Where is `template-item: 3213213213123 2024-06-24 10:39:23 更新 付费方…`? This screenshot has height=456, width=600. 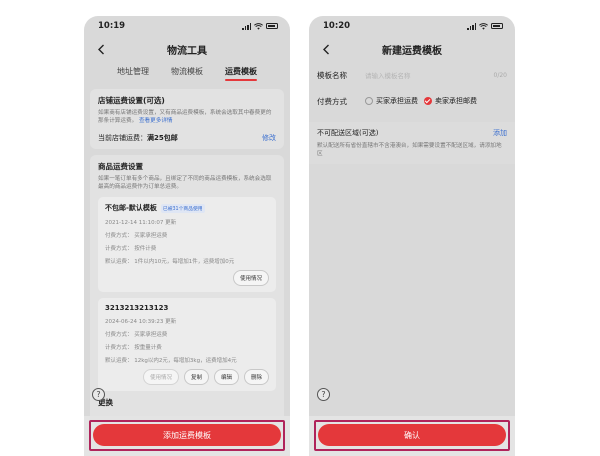 template-item: 3213213213123 2024-06-24 10:39:23 更新 付费方… is located at coordinates (187, 344).